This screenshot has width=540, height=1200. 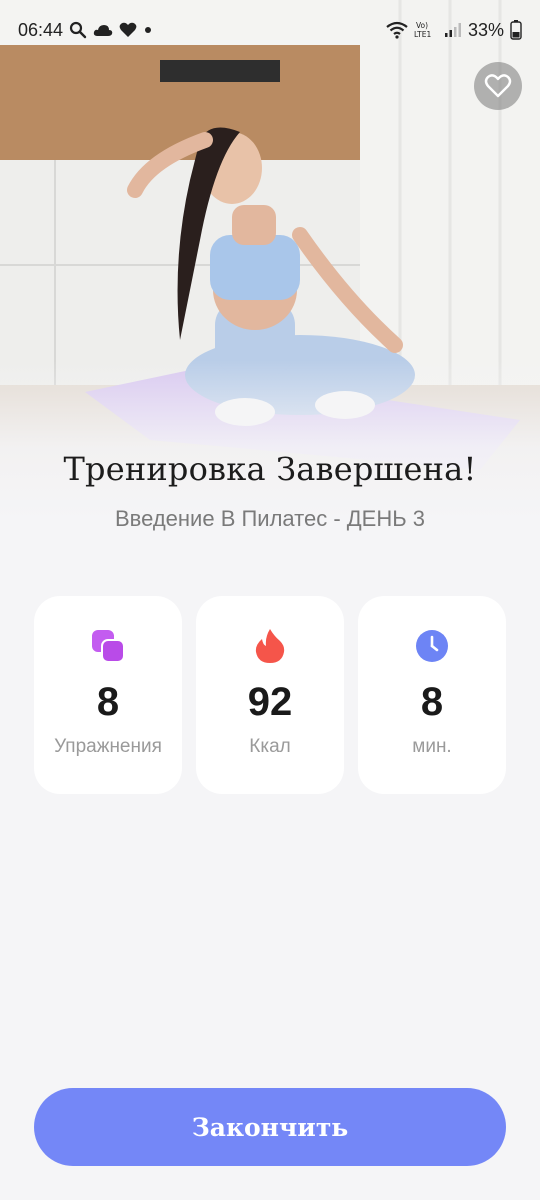 What do you see at coordinates (78, 30) in the screenshot?
I see `search-icon` at bounding box center [78, 30].